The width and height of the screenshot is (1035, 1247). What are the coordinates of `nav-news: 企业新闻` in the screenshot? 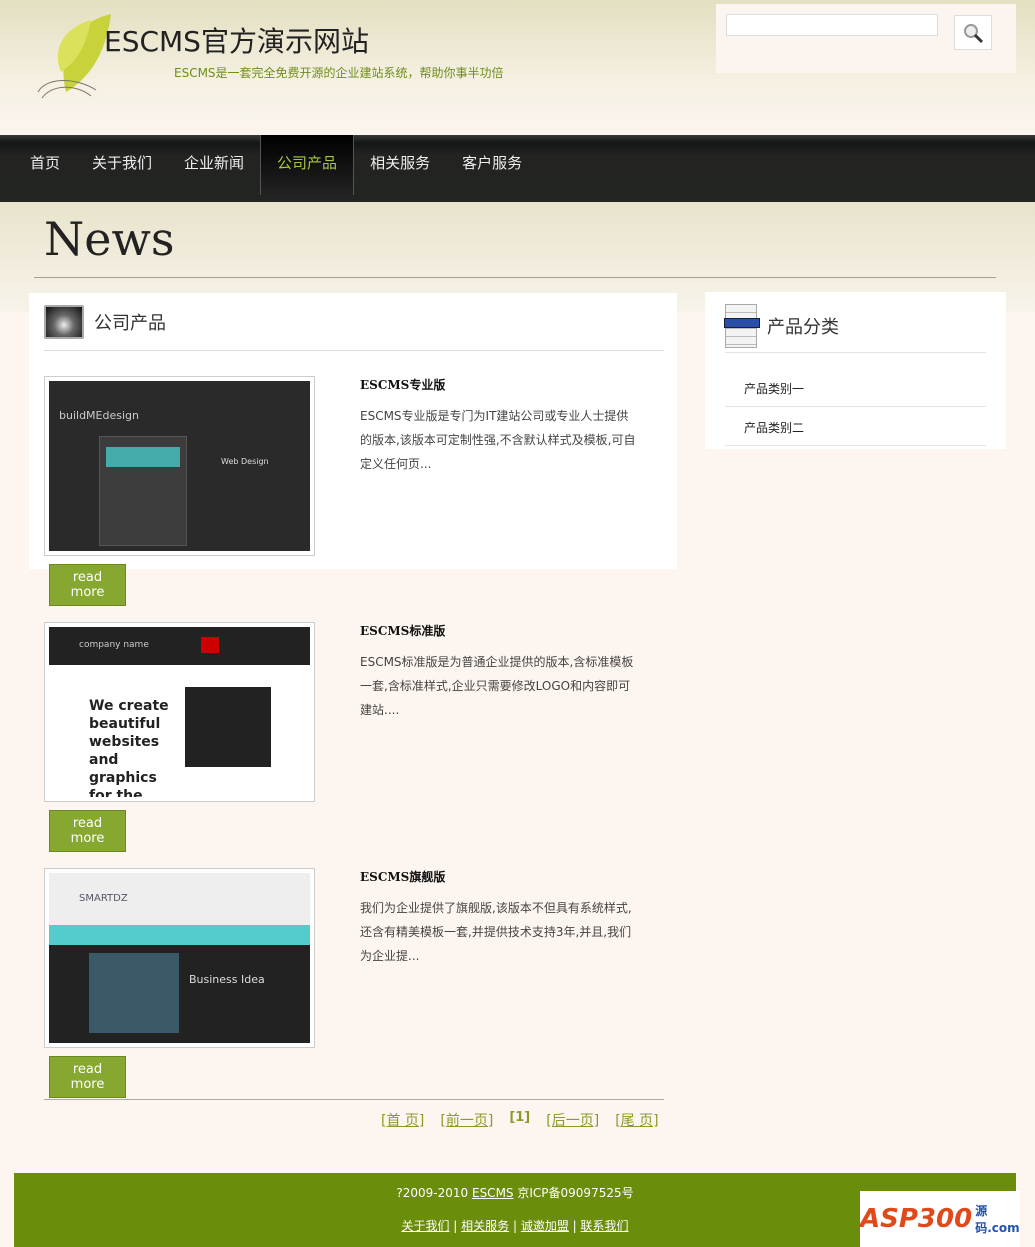 It's located at (214, 165).